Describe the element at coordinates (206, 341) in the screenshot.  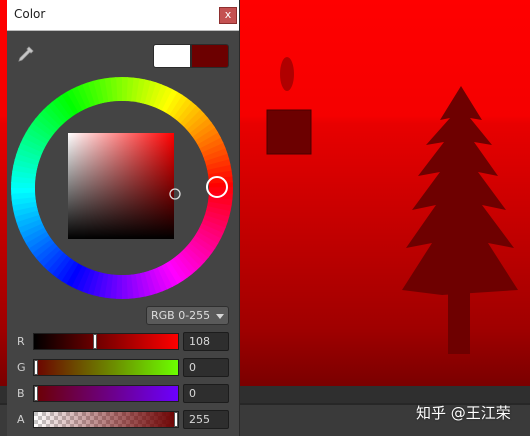
I see `channel-value-r: 108` at that location.